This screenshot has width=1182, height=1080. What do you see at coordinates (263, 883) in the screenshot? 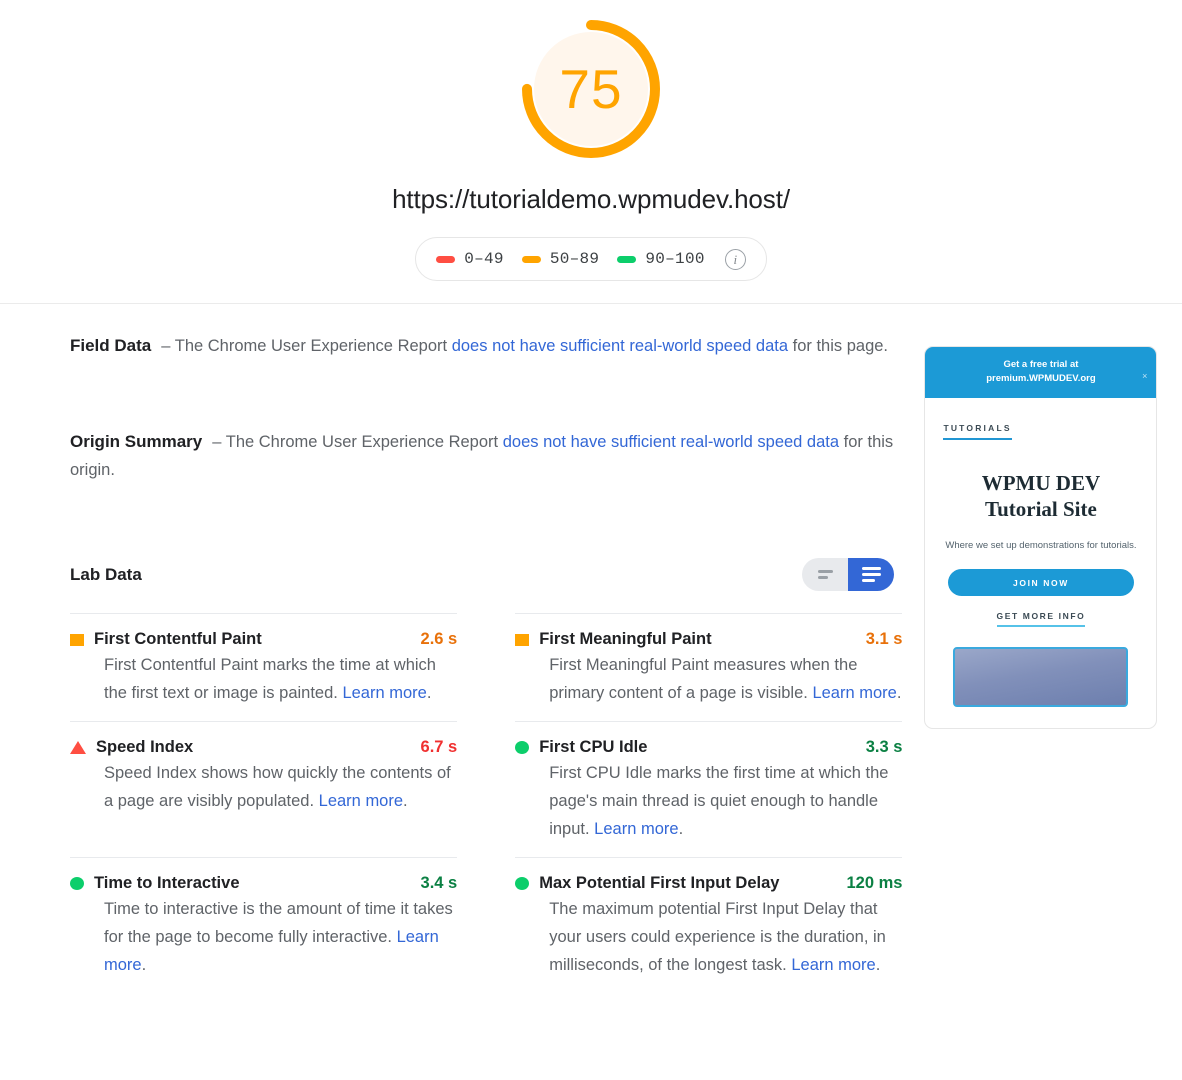
I see `metric-header: Time to Interactive 3.4 s` at bounding box center [263, 883].